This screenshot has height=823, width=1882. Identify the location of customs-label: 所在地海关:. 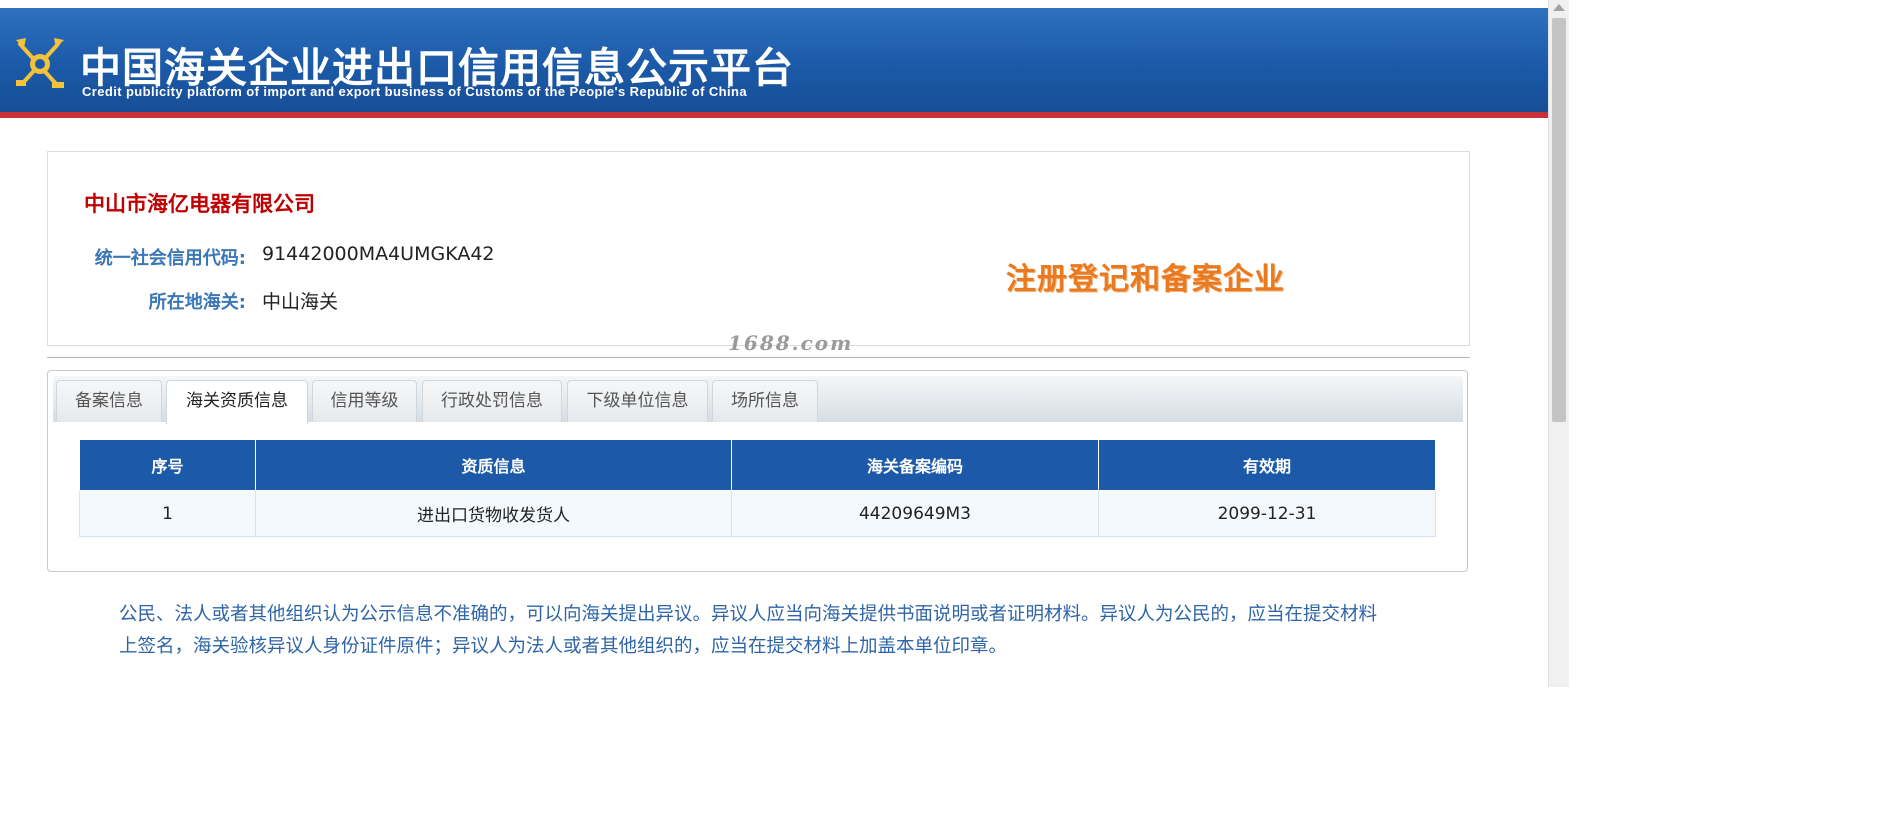
(197, 302).